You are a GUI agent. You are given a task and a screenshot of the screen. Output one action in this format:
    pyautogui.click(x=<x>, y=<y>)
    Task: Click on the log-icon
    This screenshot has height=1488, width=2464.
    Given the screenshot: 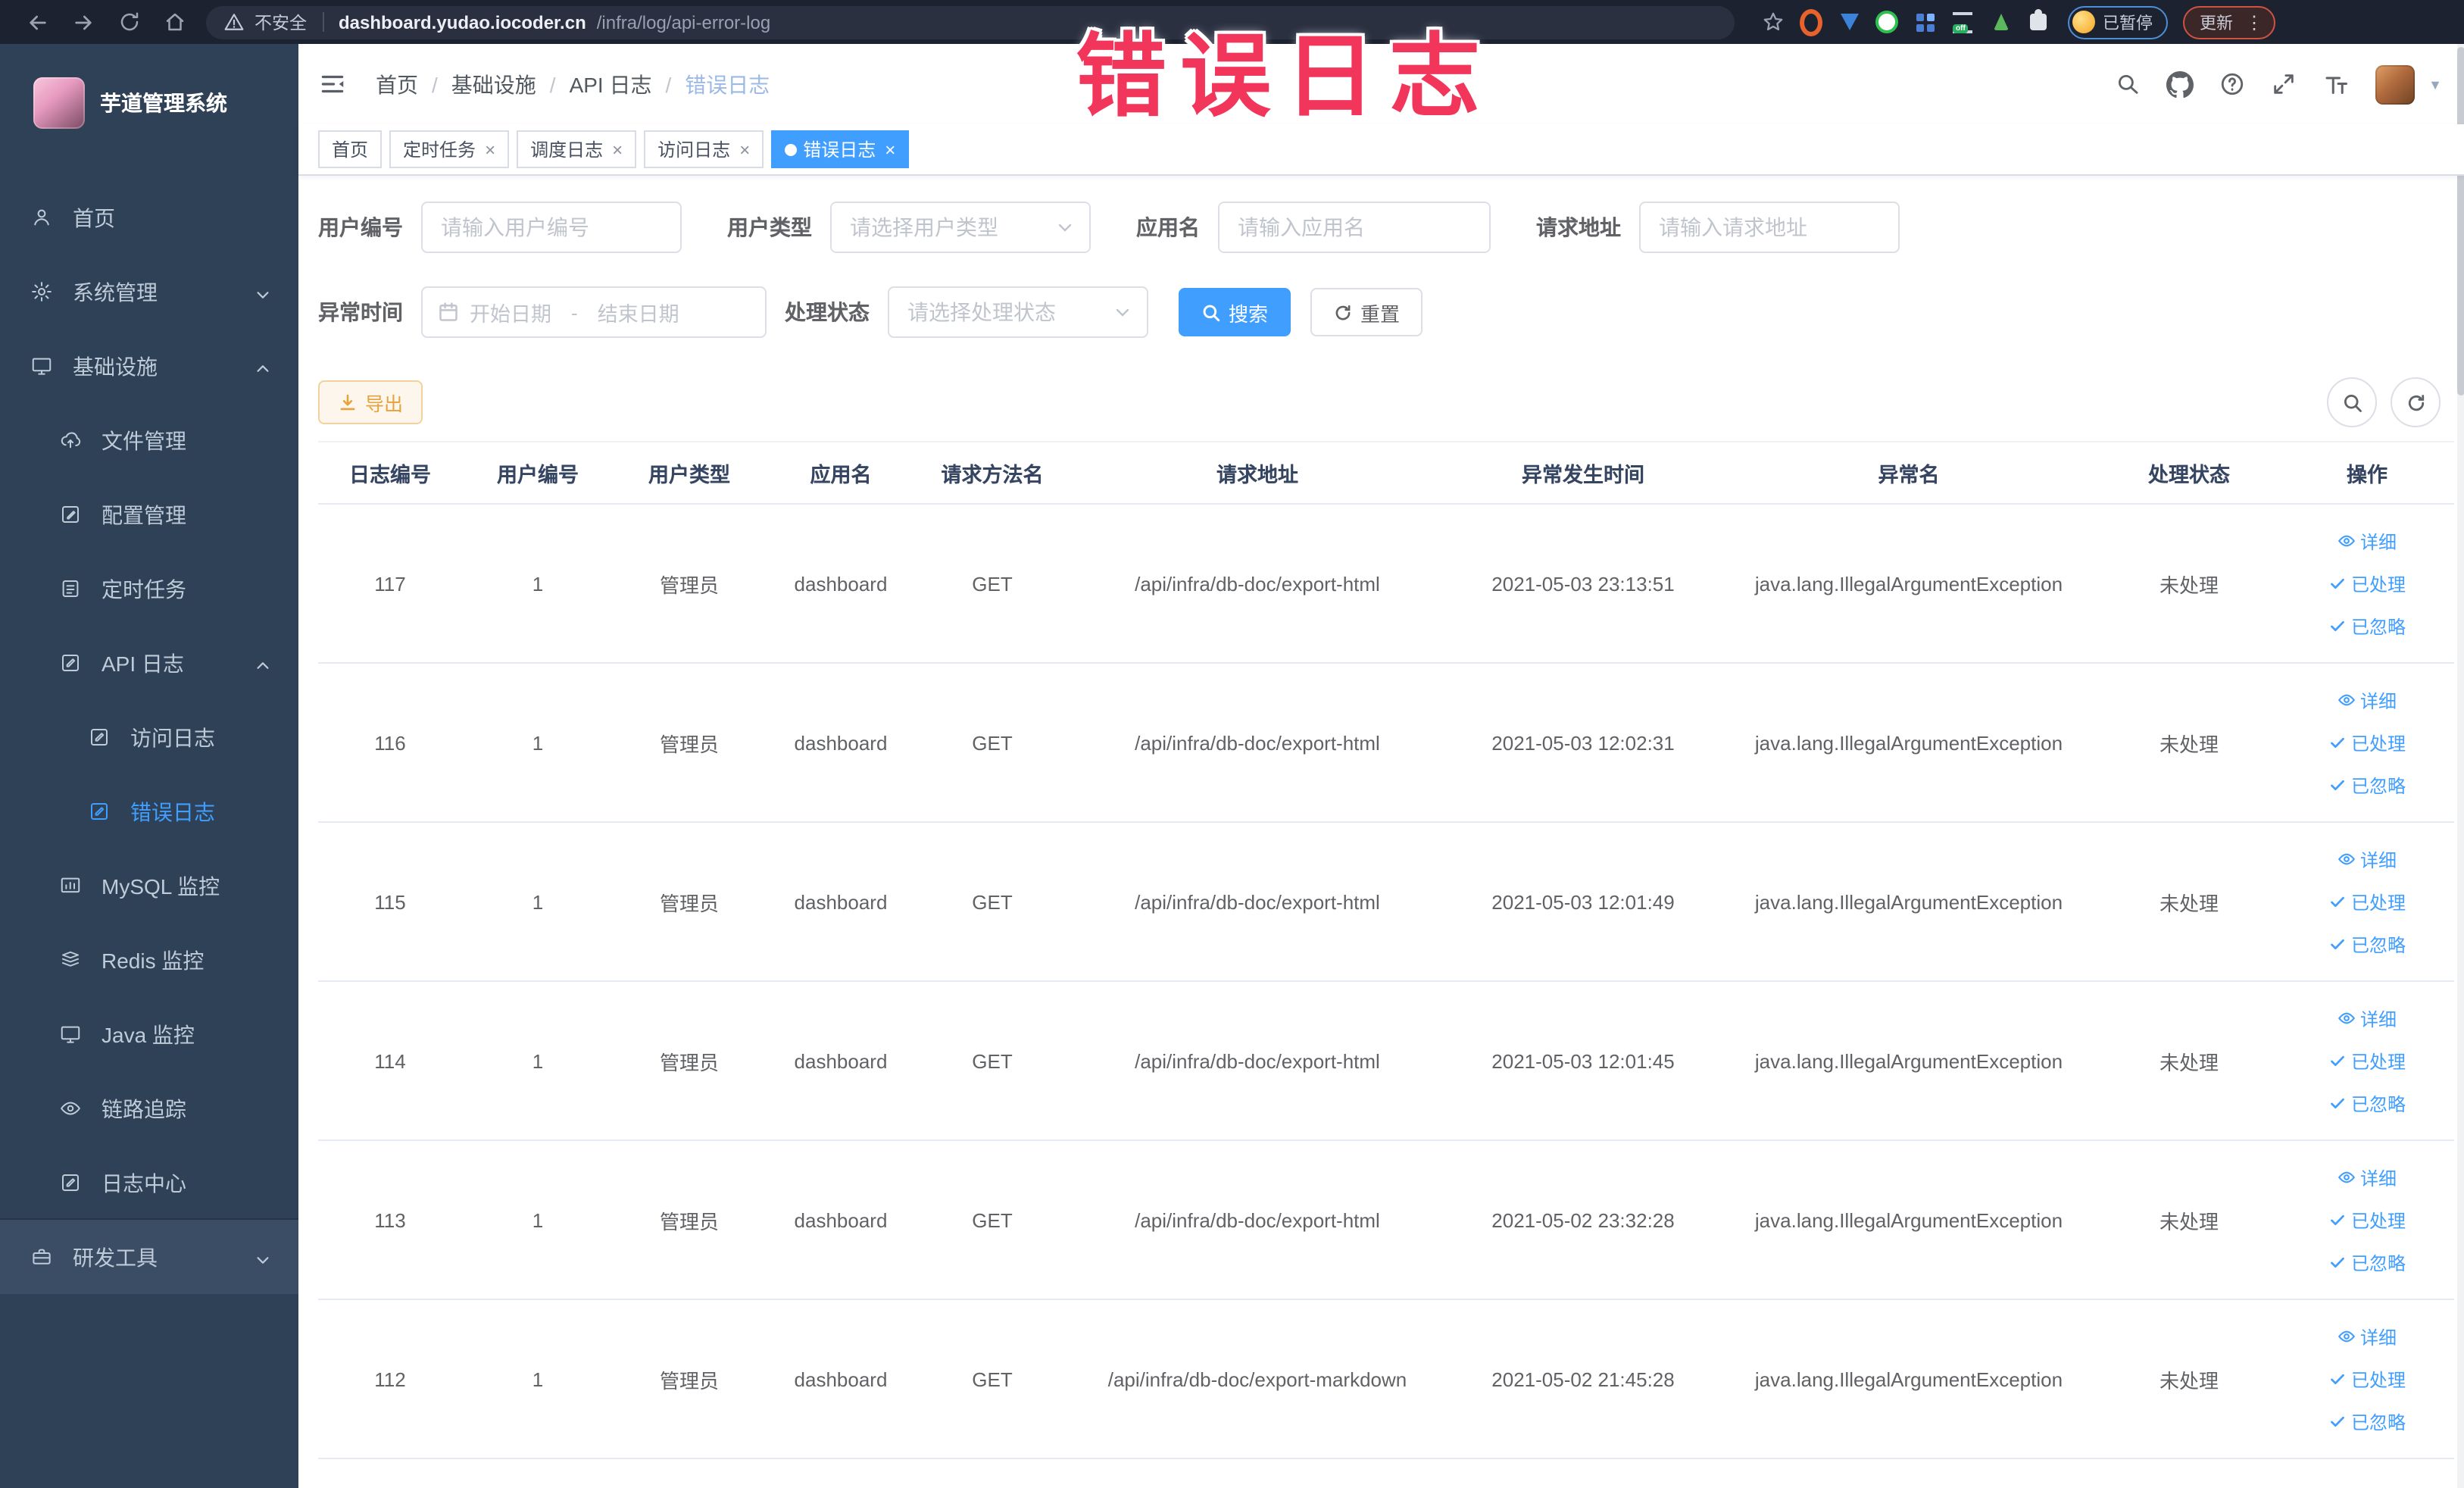 What is the action you would take?
    pyautogui.click(x=70, y=663)
    